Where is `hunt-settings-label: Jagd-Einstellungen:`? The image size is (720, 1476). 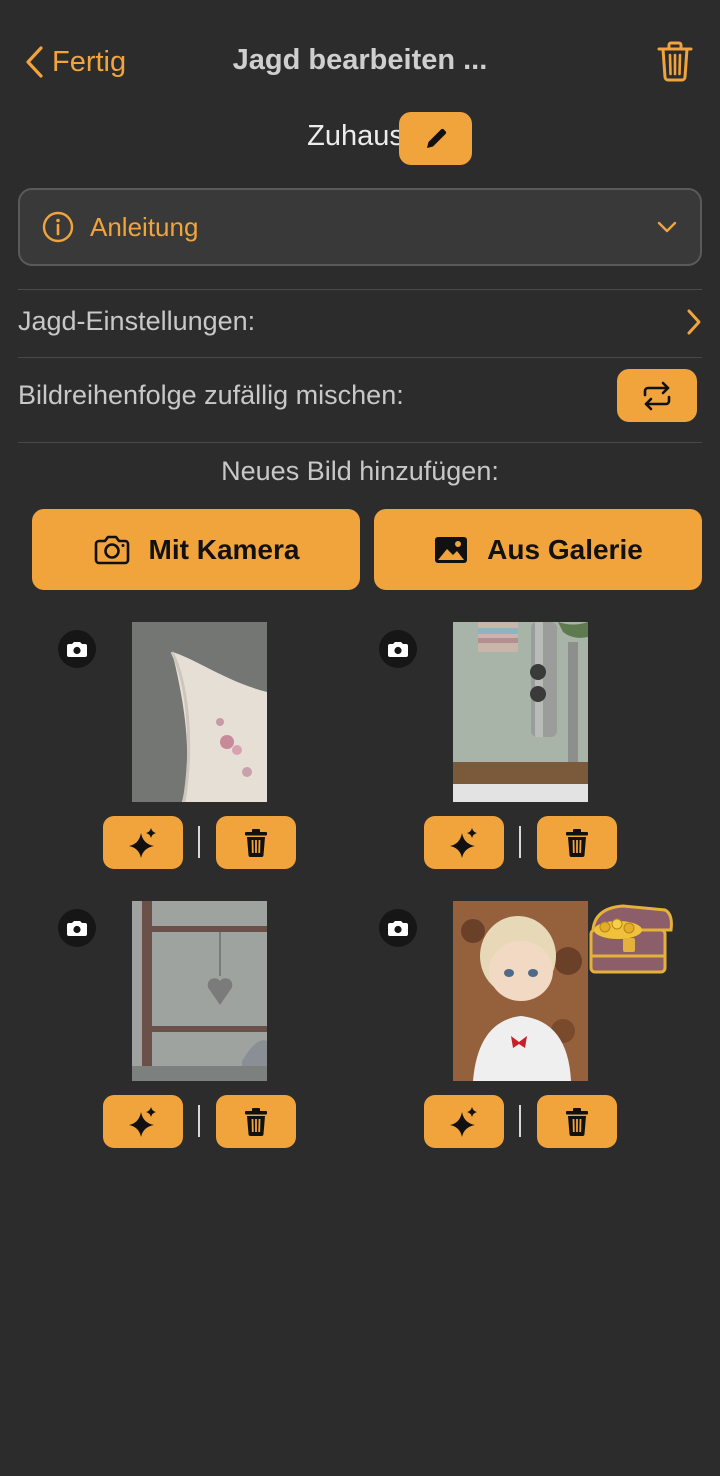
hunt-settings-label: Jagd-Einstellungen: is located at coordinates (137, 321).